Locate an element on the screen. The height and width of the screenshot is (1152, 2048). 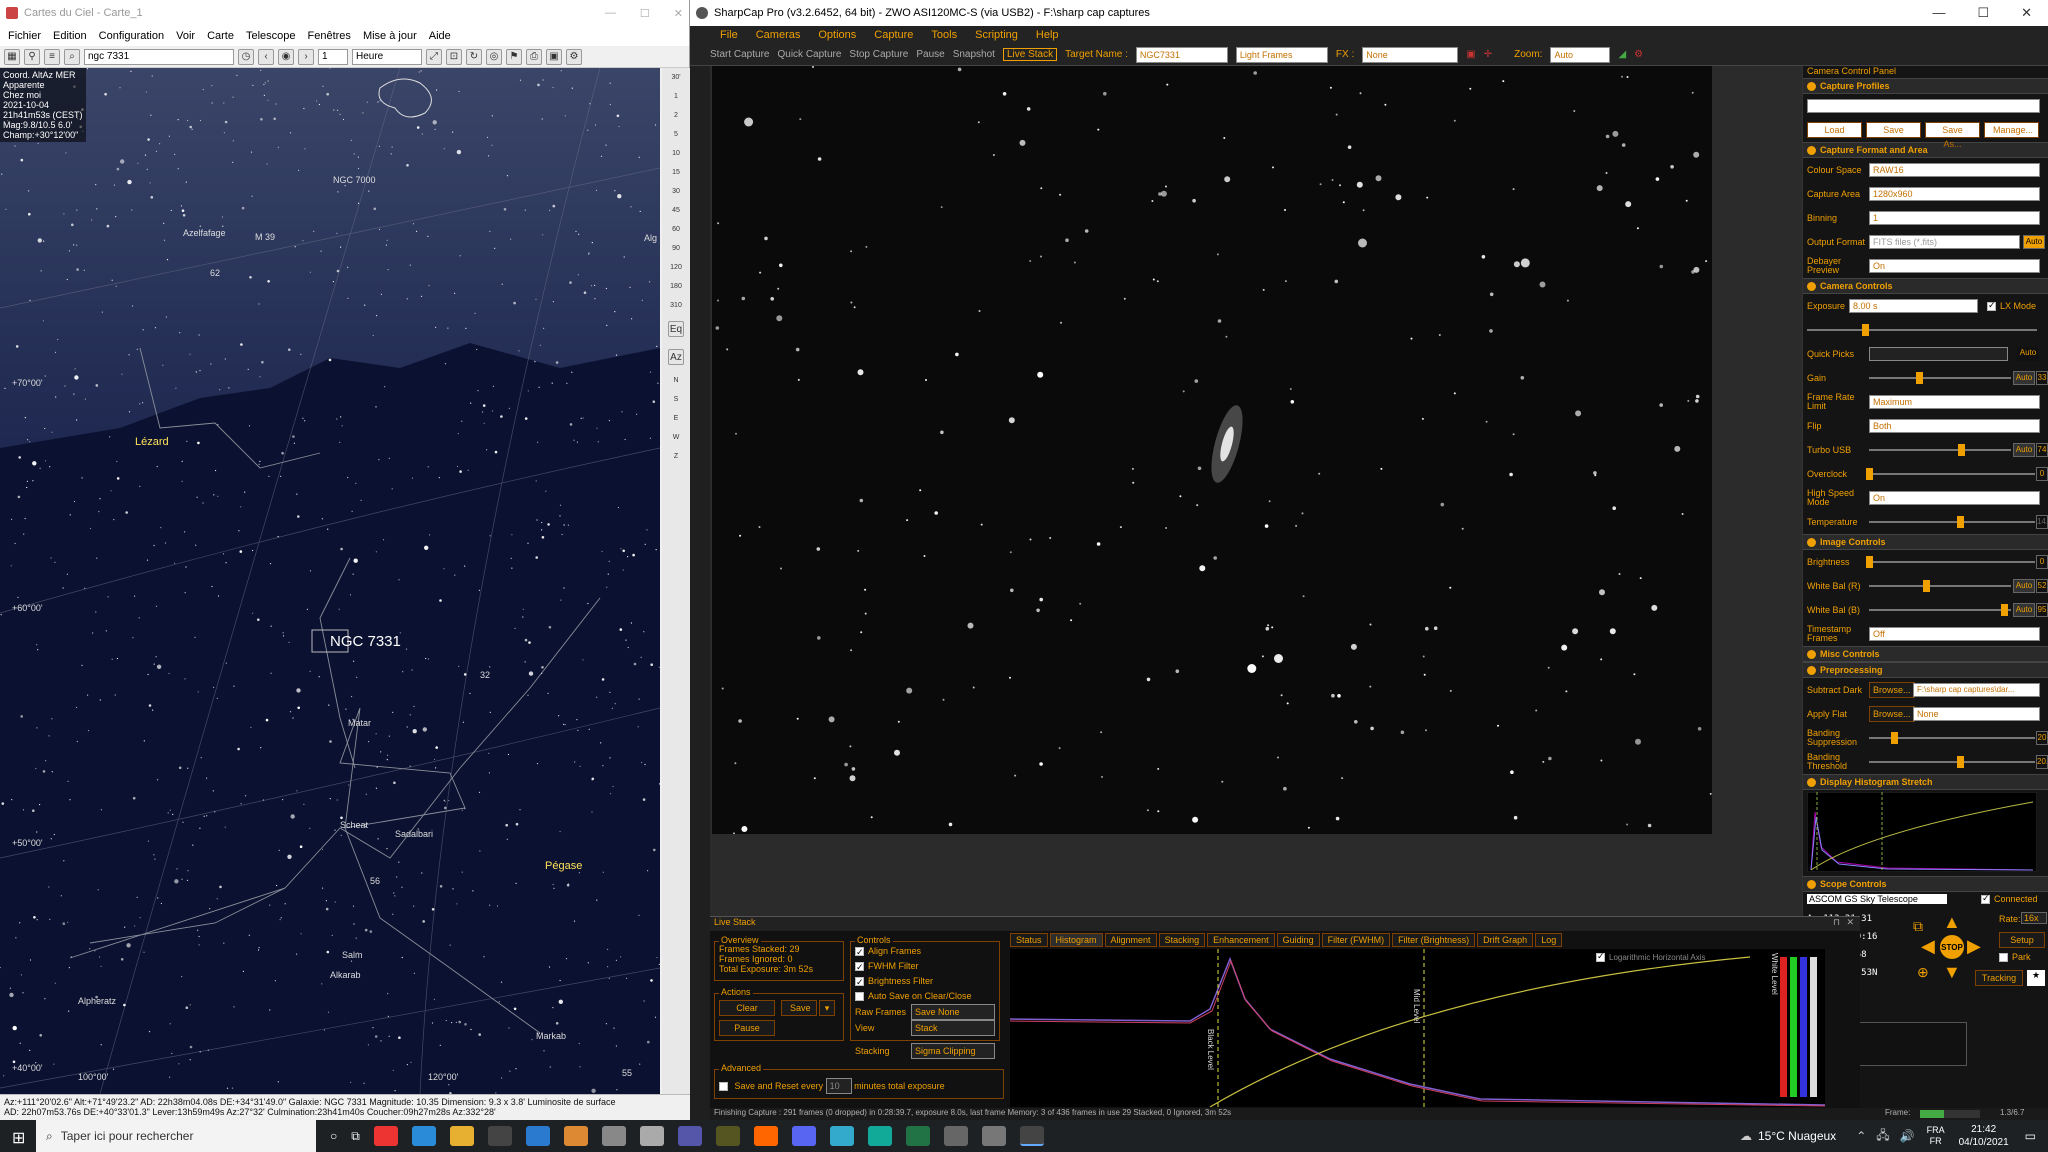
gain-slider is located at coordinates (1940, 378).